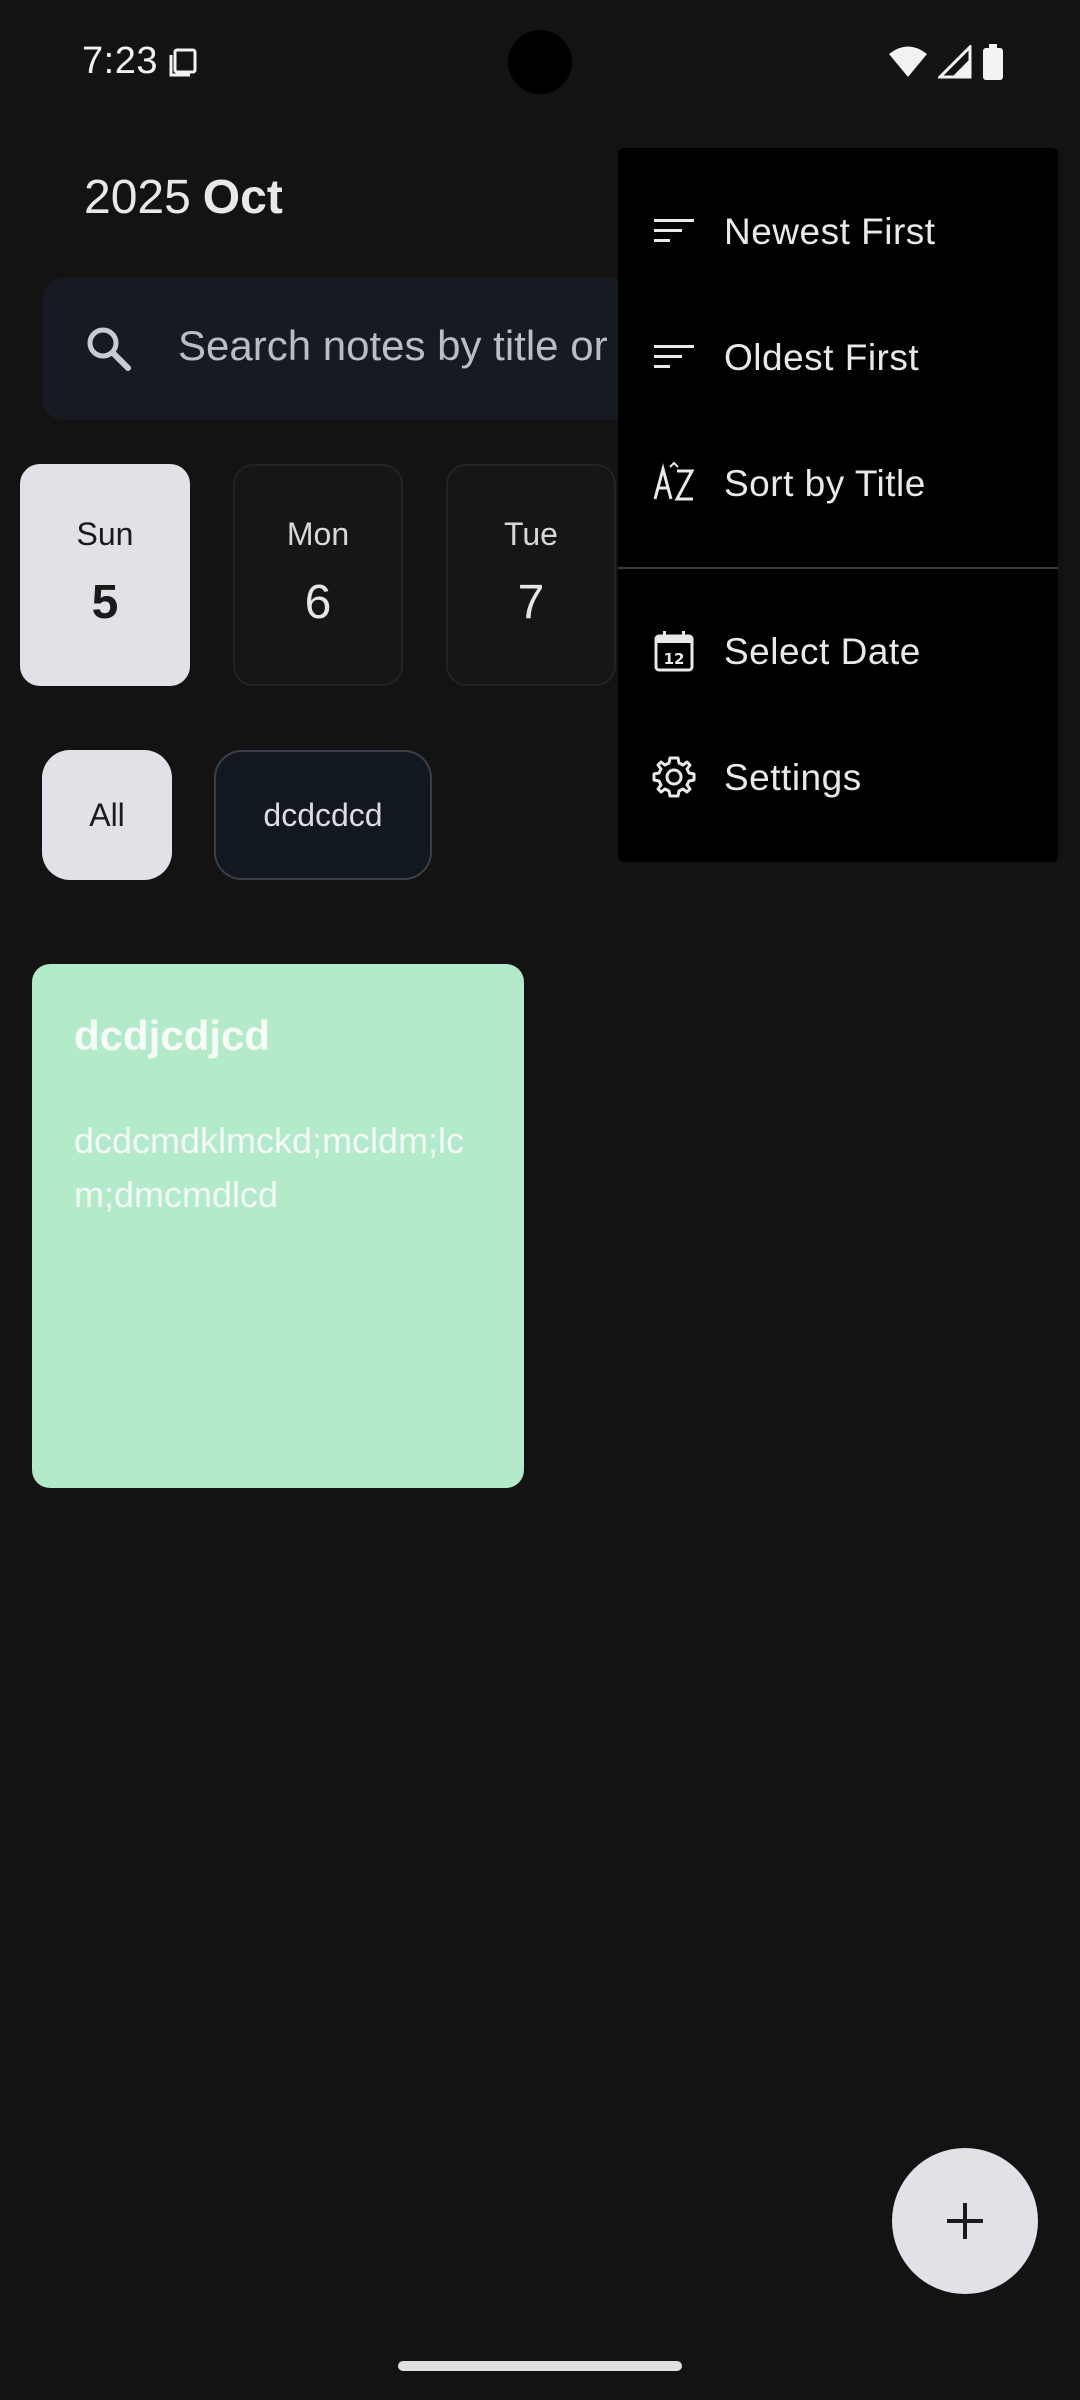 The height and width of the screenshot is (2400, 1080). I want to click on svg-text: 12, so click(674, 659).